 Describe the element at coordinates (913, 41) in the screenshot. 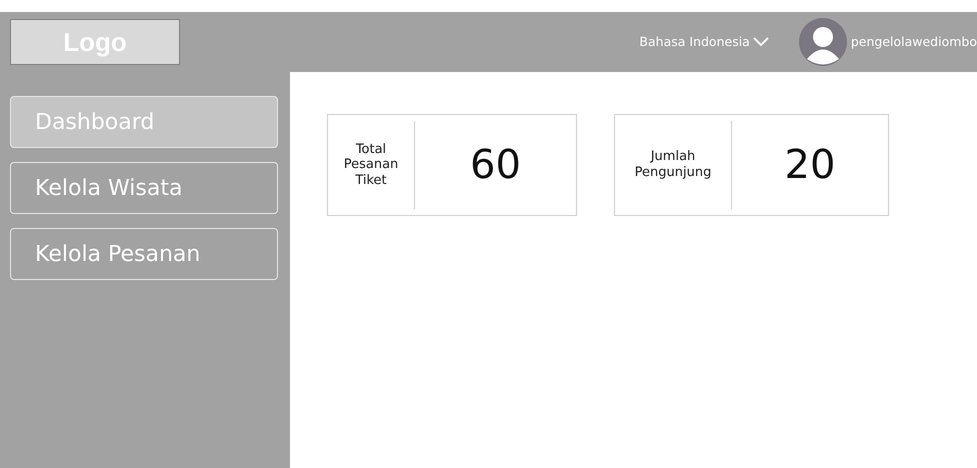

I see `username: pengelolawediombo` at that location.